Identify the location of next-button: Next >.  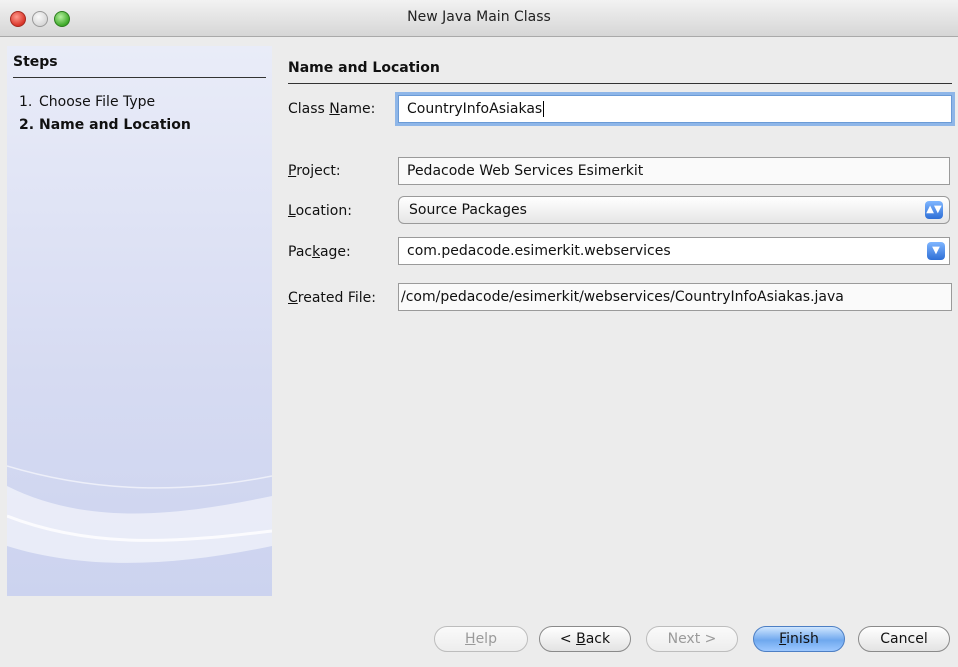
(692, 639).